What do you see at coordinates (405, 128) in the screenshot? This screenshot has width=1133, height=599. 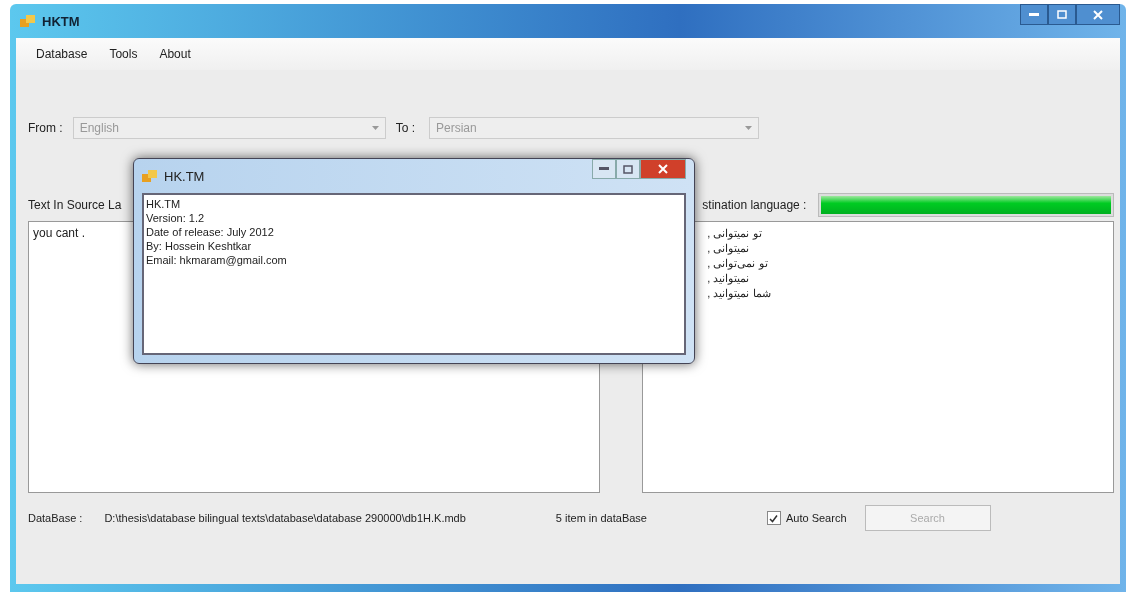 I see `to-label: To :` at bounding box center [405, 128].